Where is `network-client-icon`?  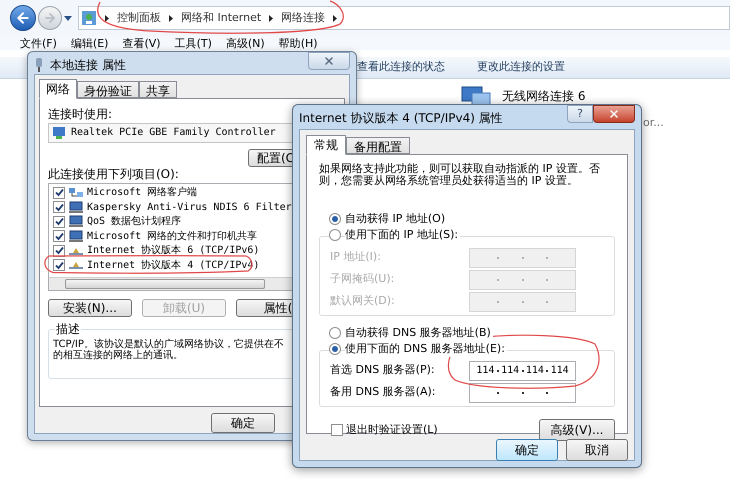
network-client-icon is located at coordinates (76, 192).